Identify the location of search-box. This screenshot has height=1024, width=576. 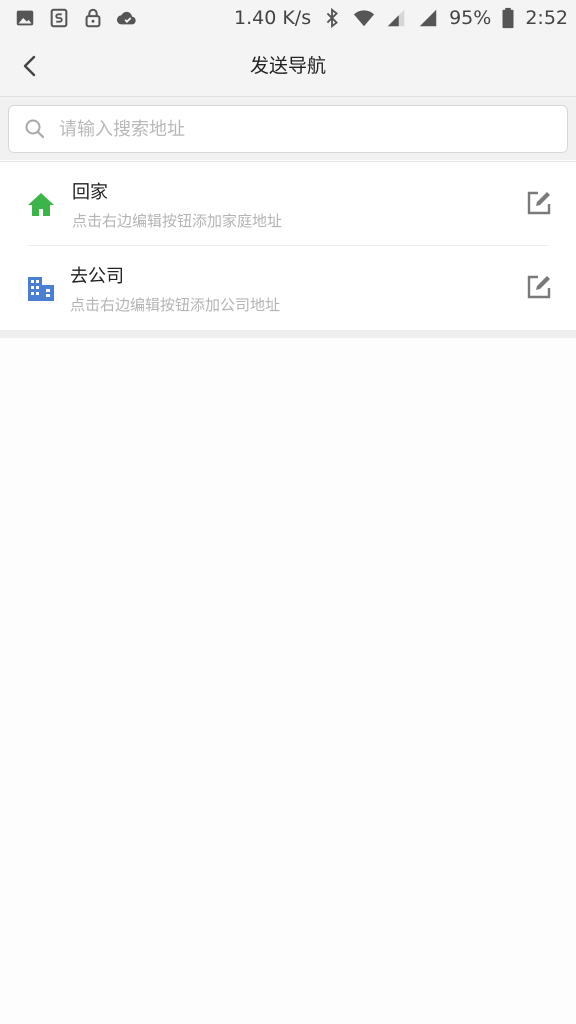
(288, 129).